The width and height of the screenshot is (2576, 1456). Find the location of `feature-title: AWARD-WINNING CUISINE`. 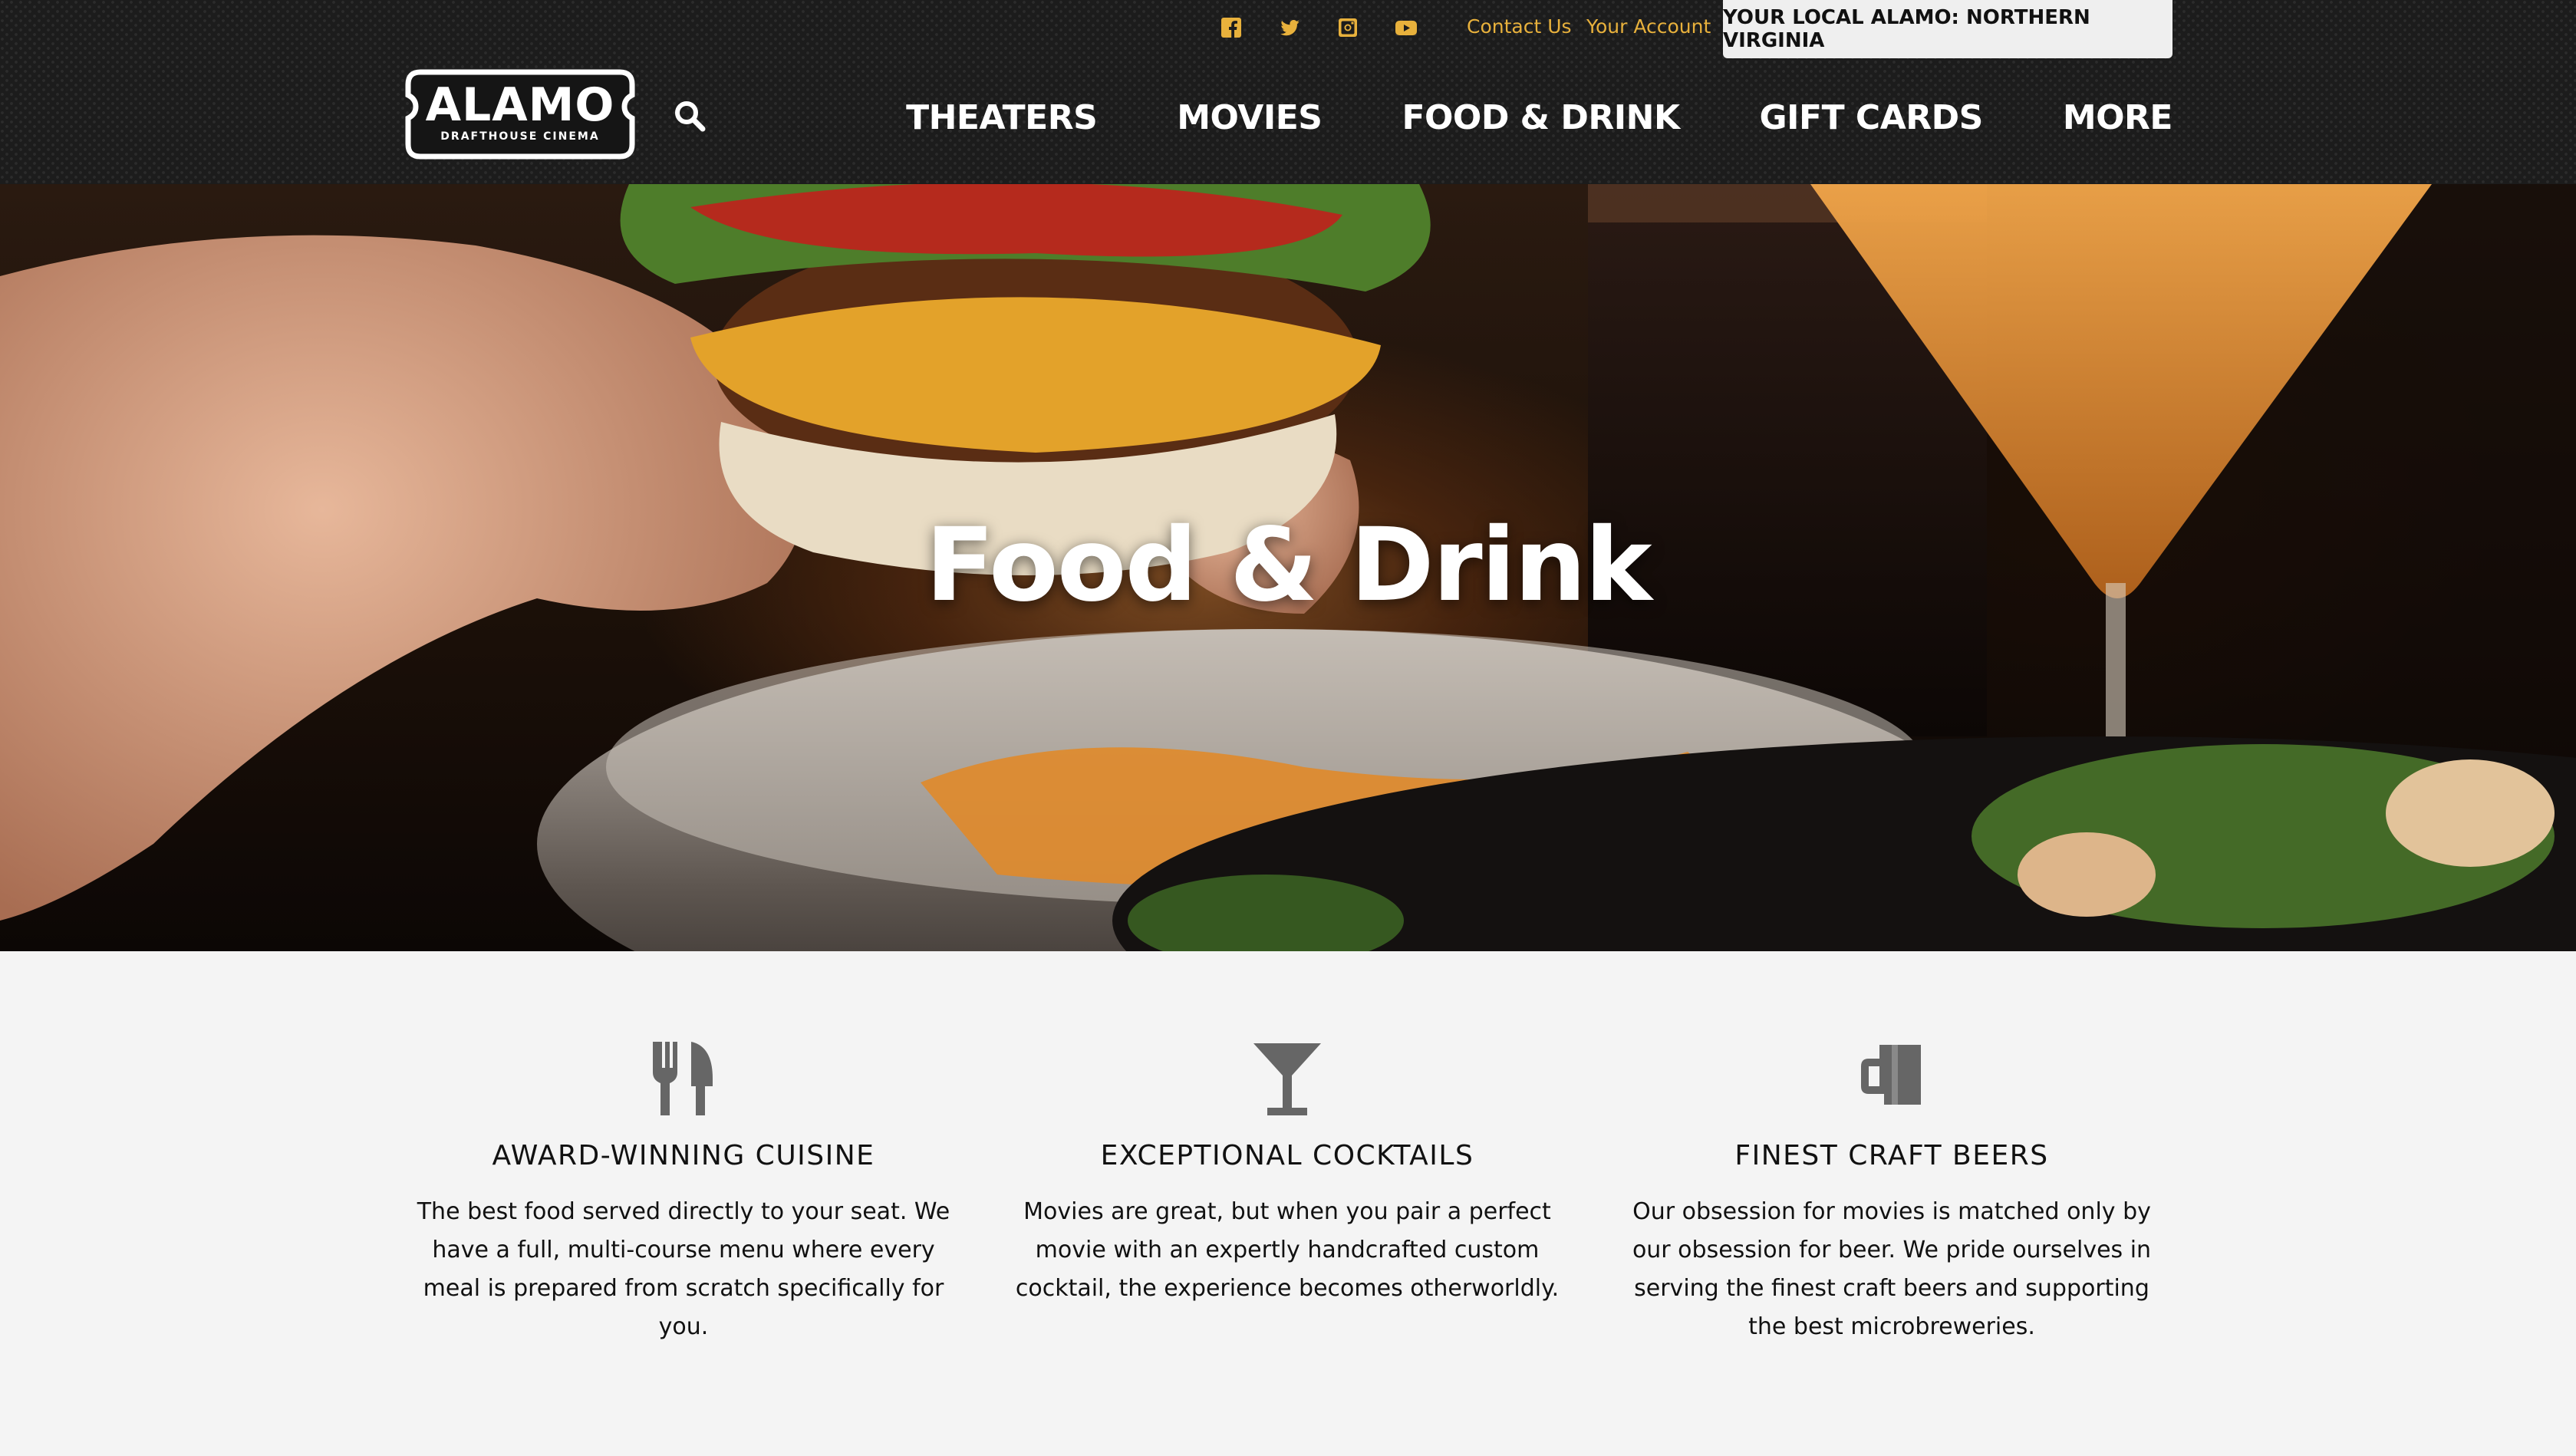

feature-title: AWARD-WINNING CUISINE is located at coordinates (683, 1155).